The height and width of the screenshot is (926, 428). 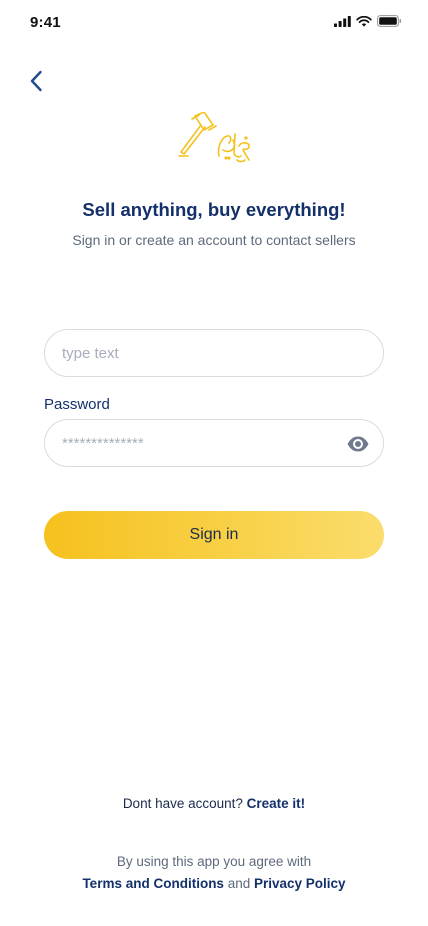 I want to click on password-visibility-toggle, so click(x=358, y=444).